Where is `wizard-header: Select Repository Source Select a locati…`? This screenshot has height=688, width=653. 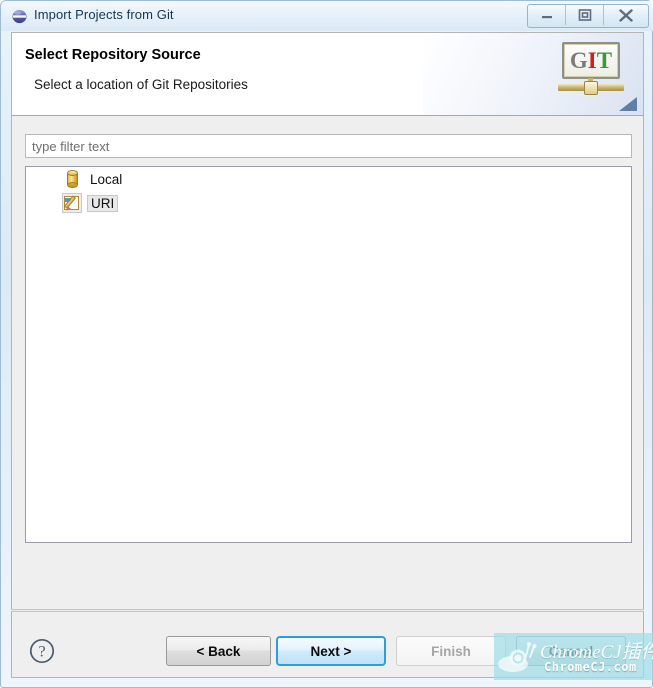
wizard-header: Select Repository Source Select a locati… is located at coordinates (327, 74).